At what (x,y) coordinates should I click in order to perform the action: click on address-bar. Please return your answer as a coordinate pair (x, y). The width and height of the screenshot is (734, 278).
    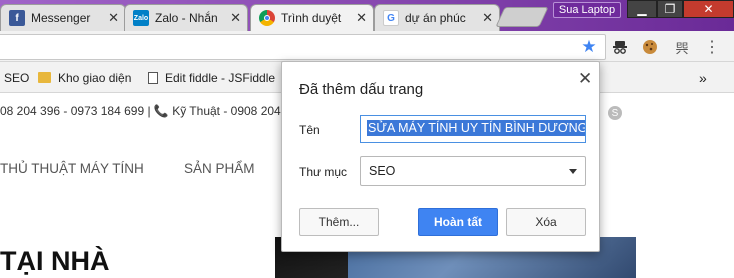
    Looking at the image, I should click on (303, 47).